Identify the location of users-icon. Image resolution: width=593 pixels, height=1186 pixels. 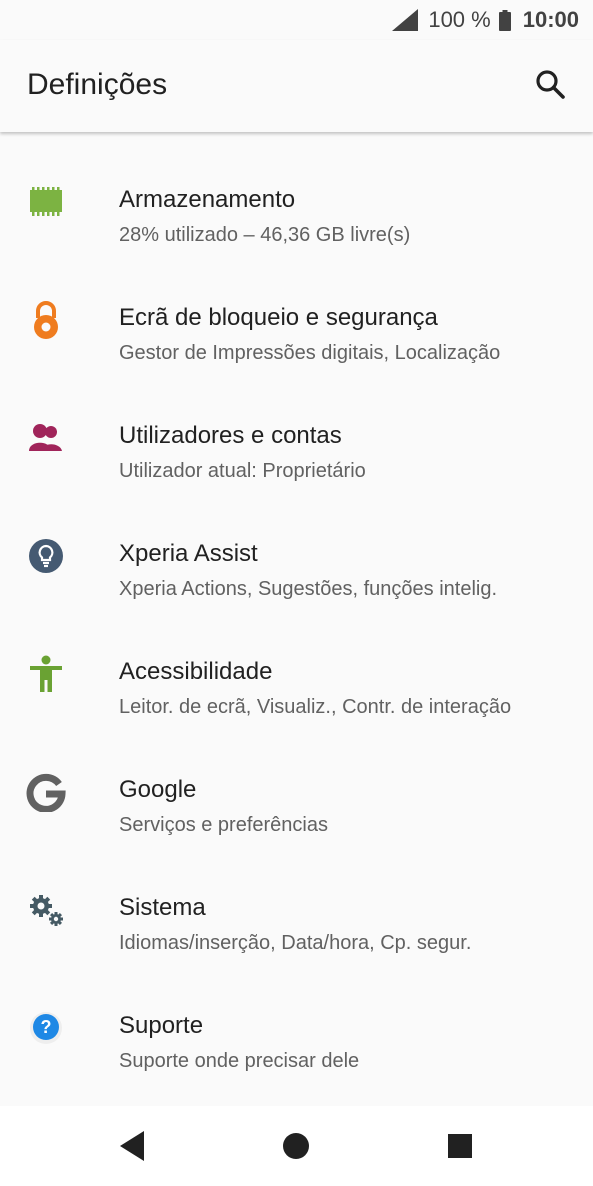
(46, 438).